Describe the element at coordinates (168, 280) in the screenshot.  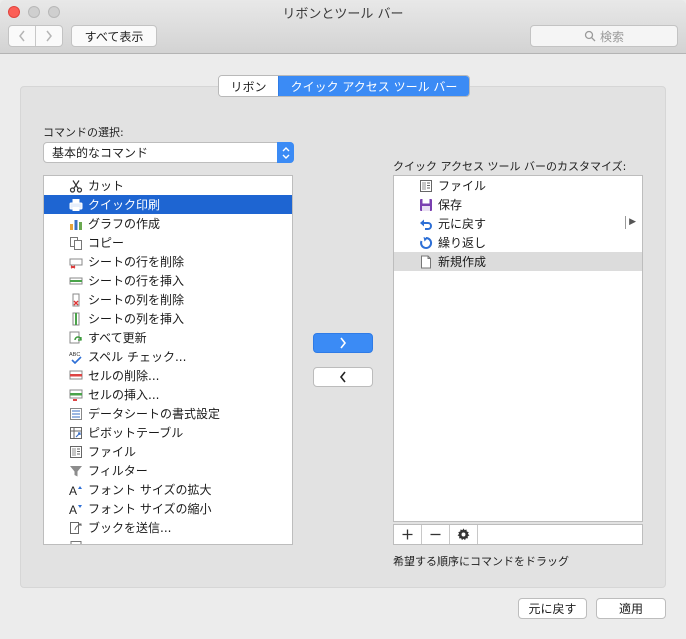
I see `command-item-insert-sheet-rows: シートの行を挿入` at that location.